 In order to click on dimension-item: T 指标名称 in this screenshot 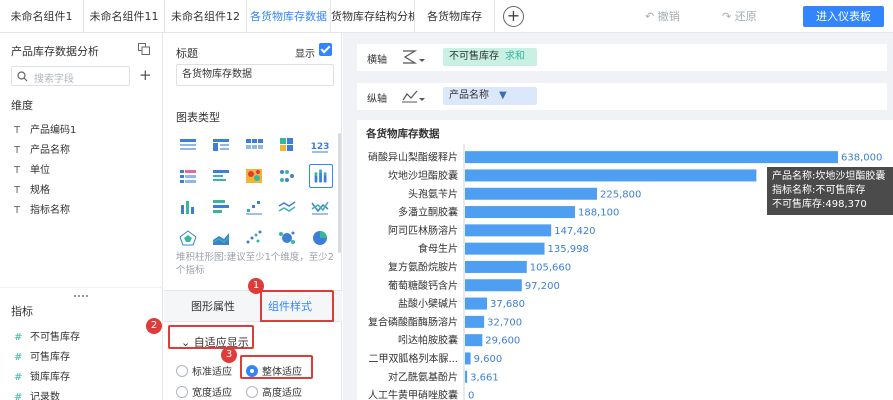, I will do `click(42, 209)`.